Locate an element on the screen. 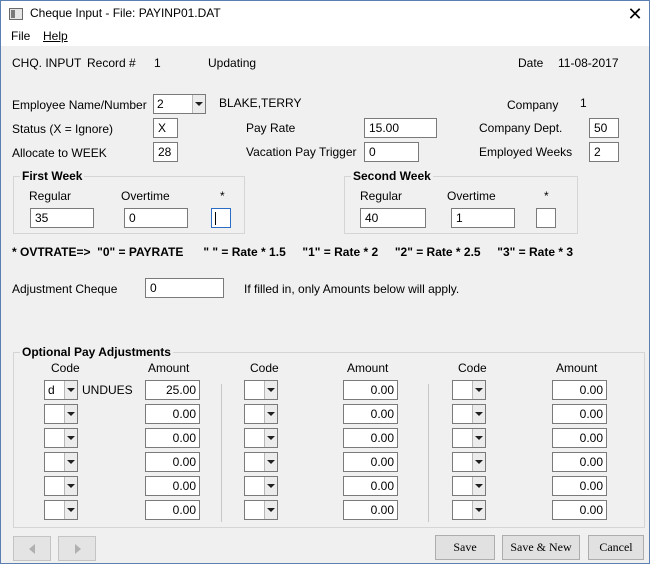 The width and height of the screenshot is (650, 564). status-input: X is located at coordinates (165, 128).